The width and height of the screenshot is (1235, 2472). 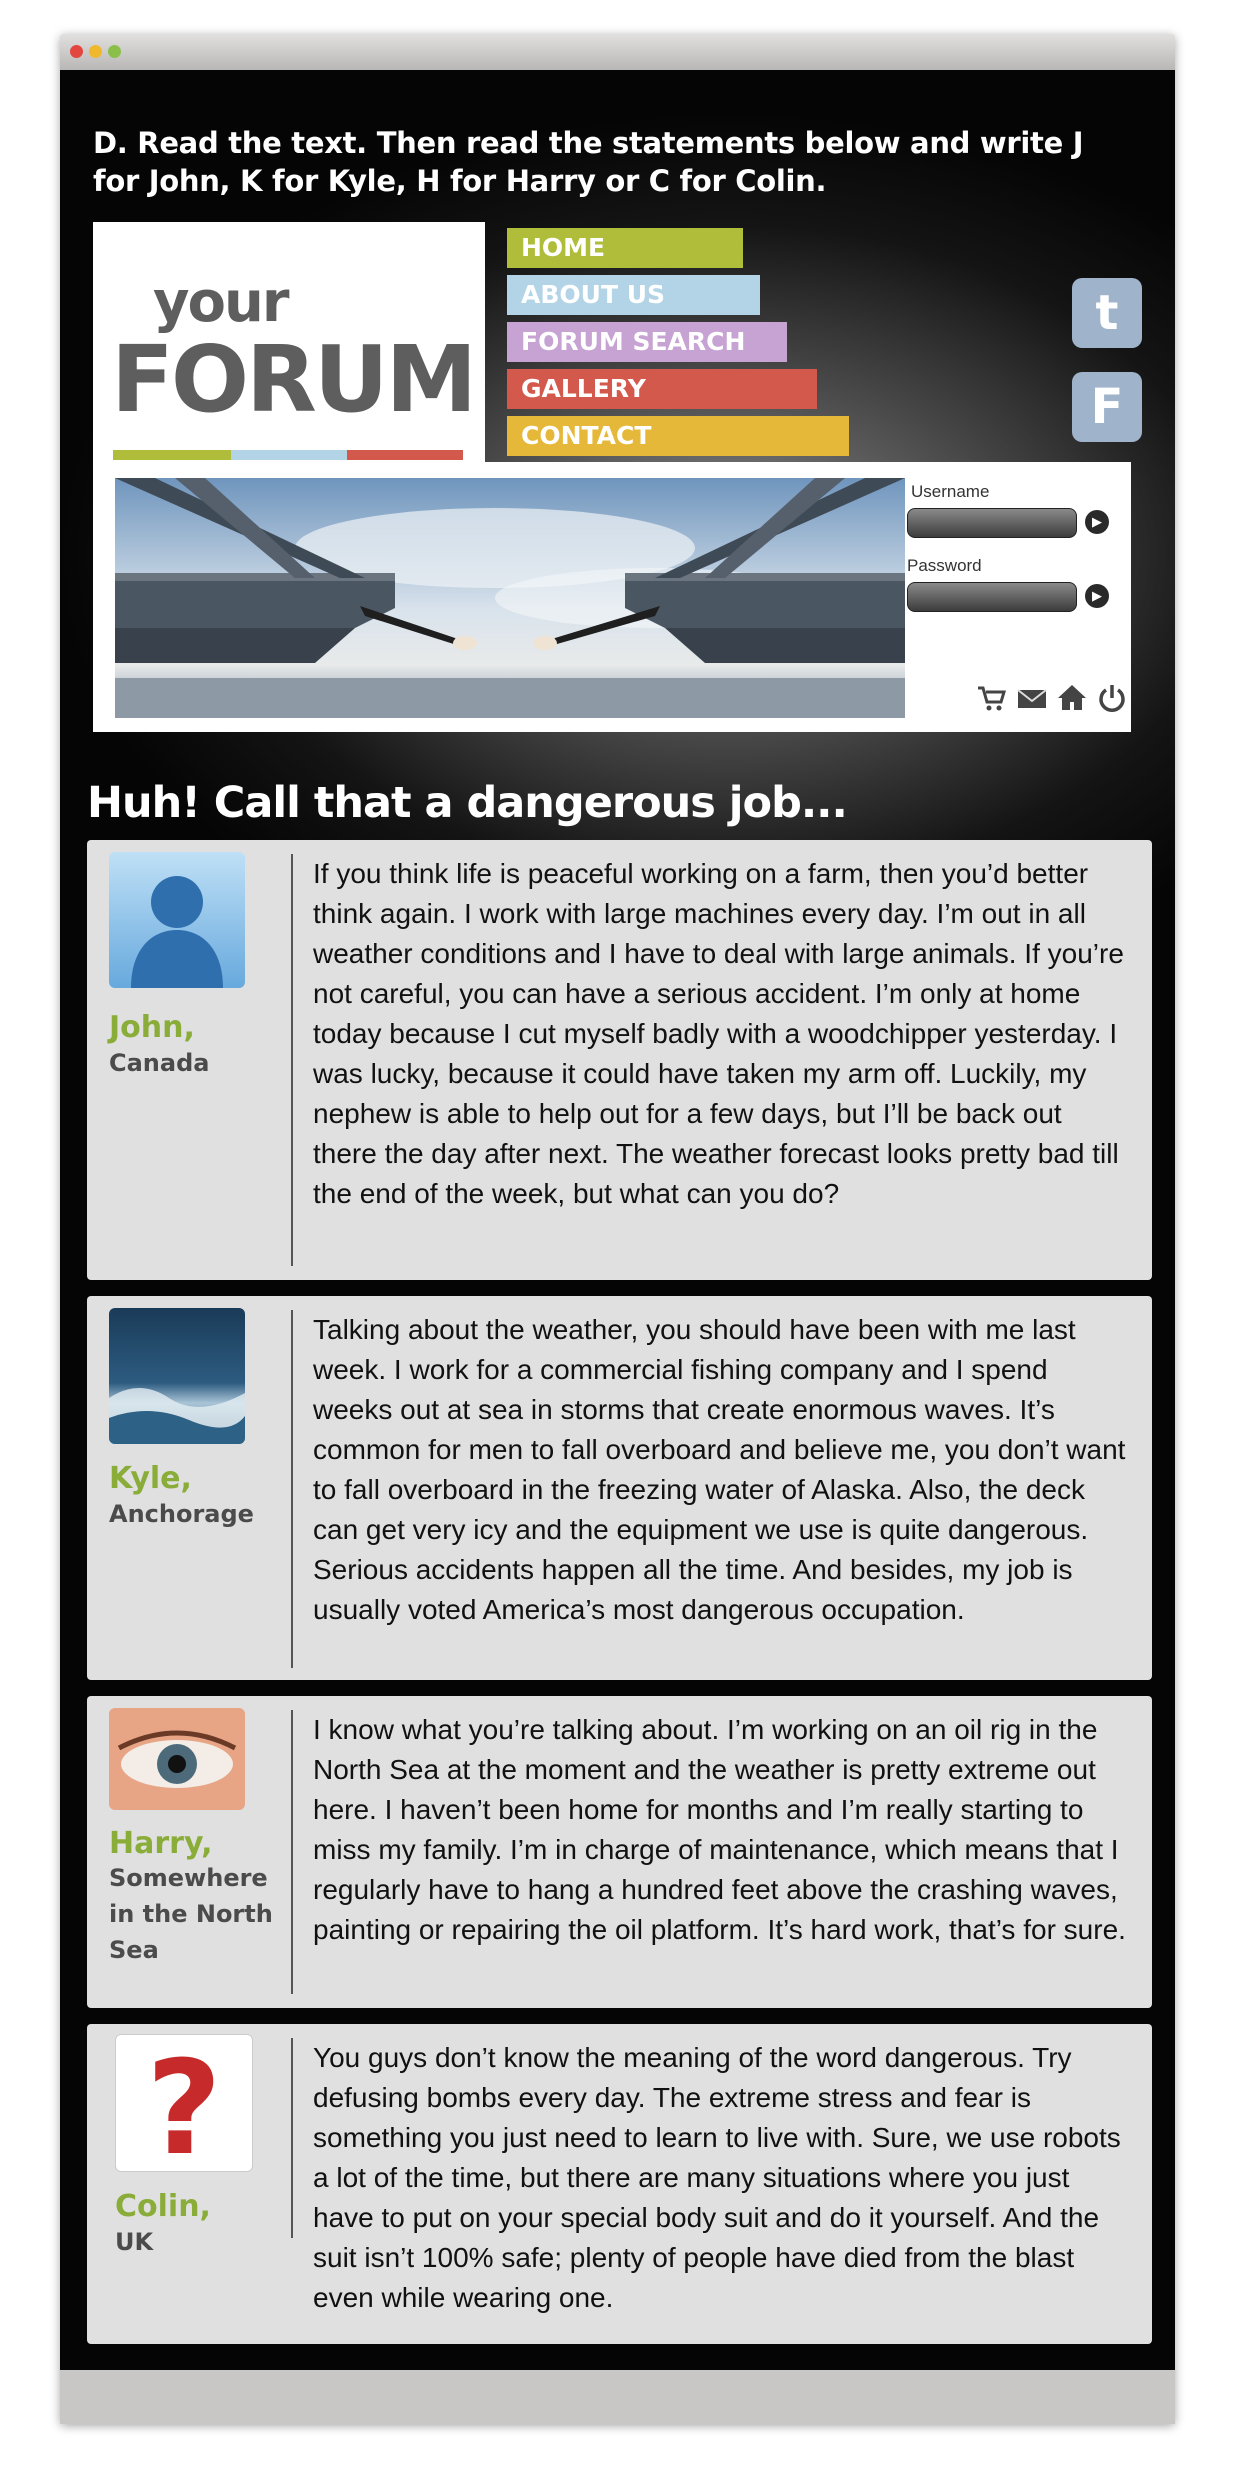 What do you see at coordinates (134, 2242) in the screenshot?
I see `poster-location: UK` at bounding box center [134, 2242].